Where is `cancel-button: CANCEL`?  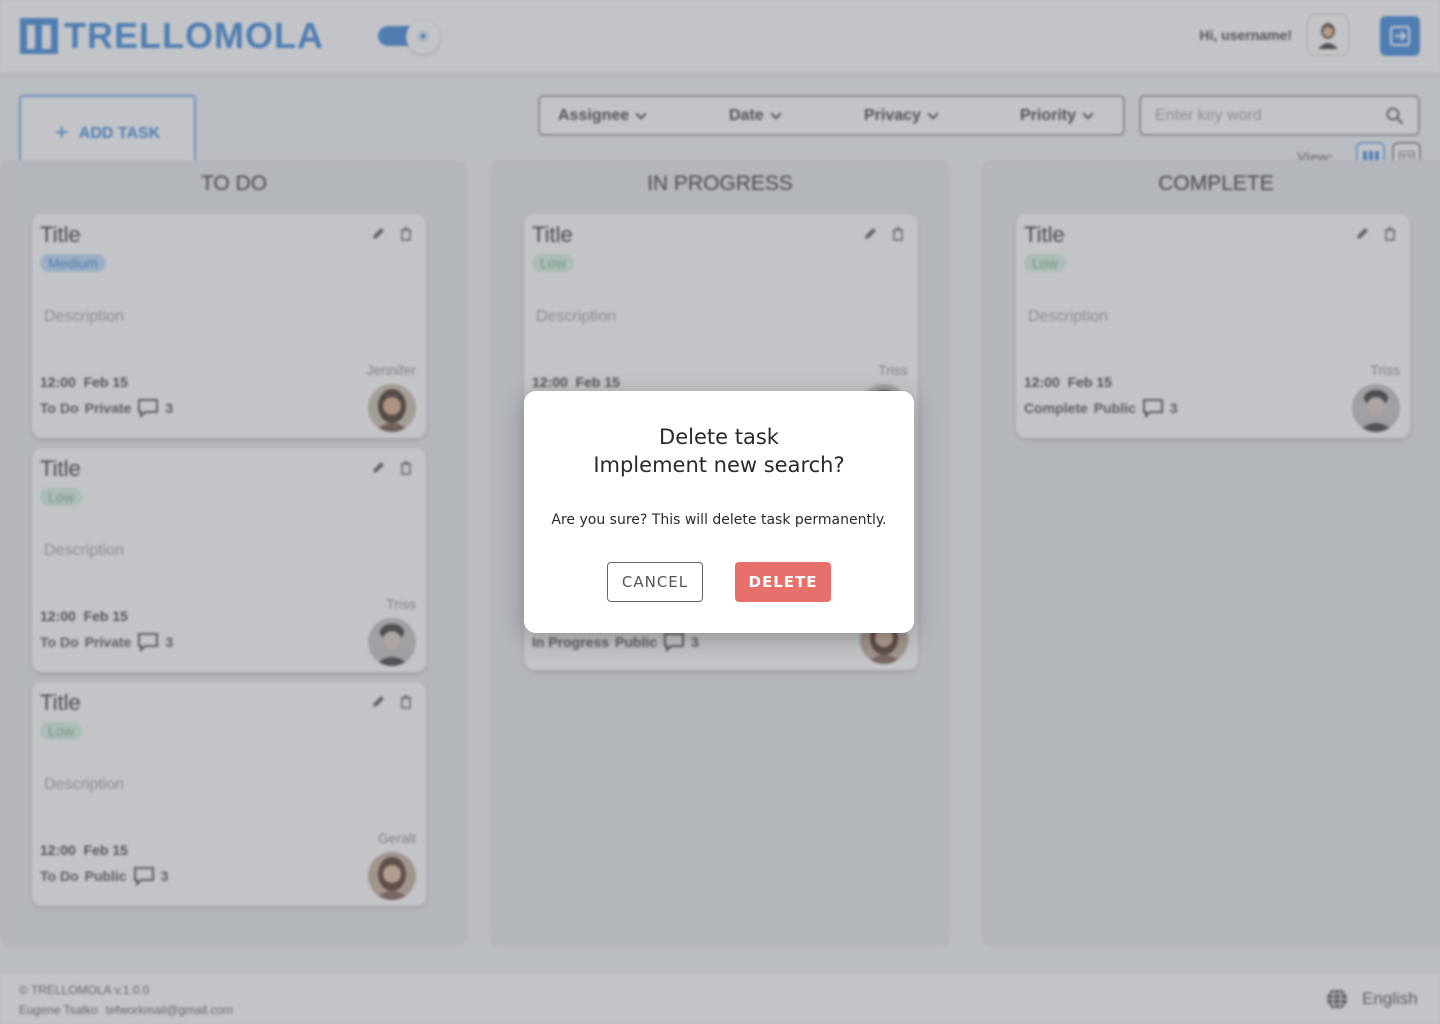
cancel-button: CANCEL is located at coordinates (655, 582).